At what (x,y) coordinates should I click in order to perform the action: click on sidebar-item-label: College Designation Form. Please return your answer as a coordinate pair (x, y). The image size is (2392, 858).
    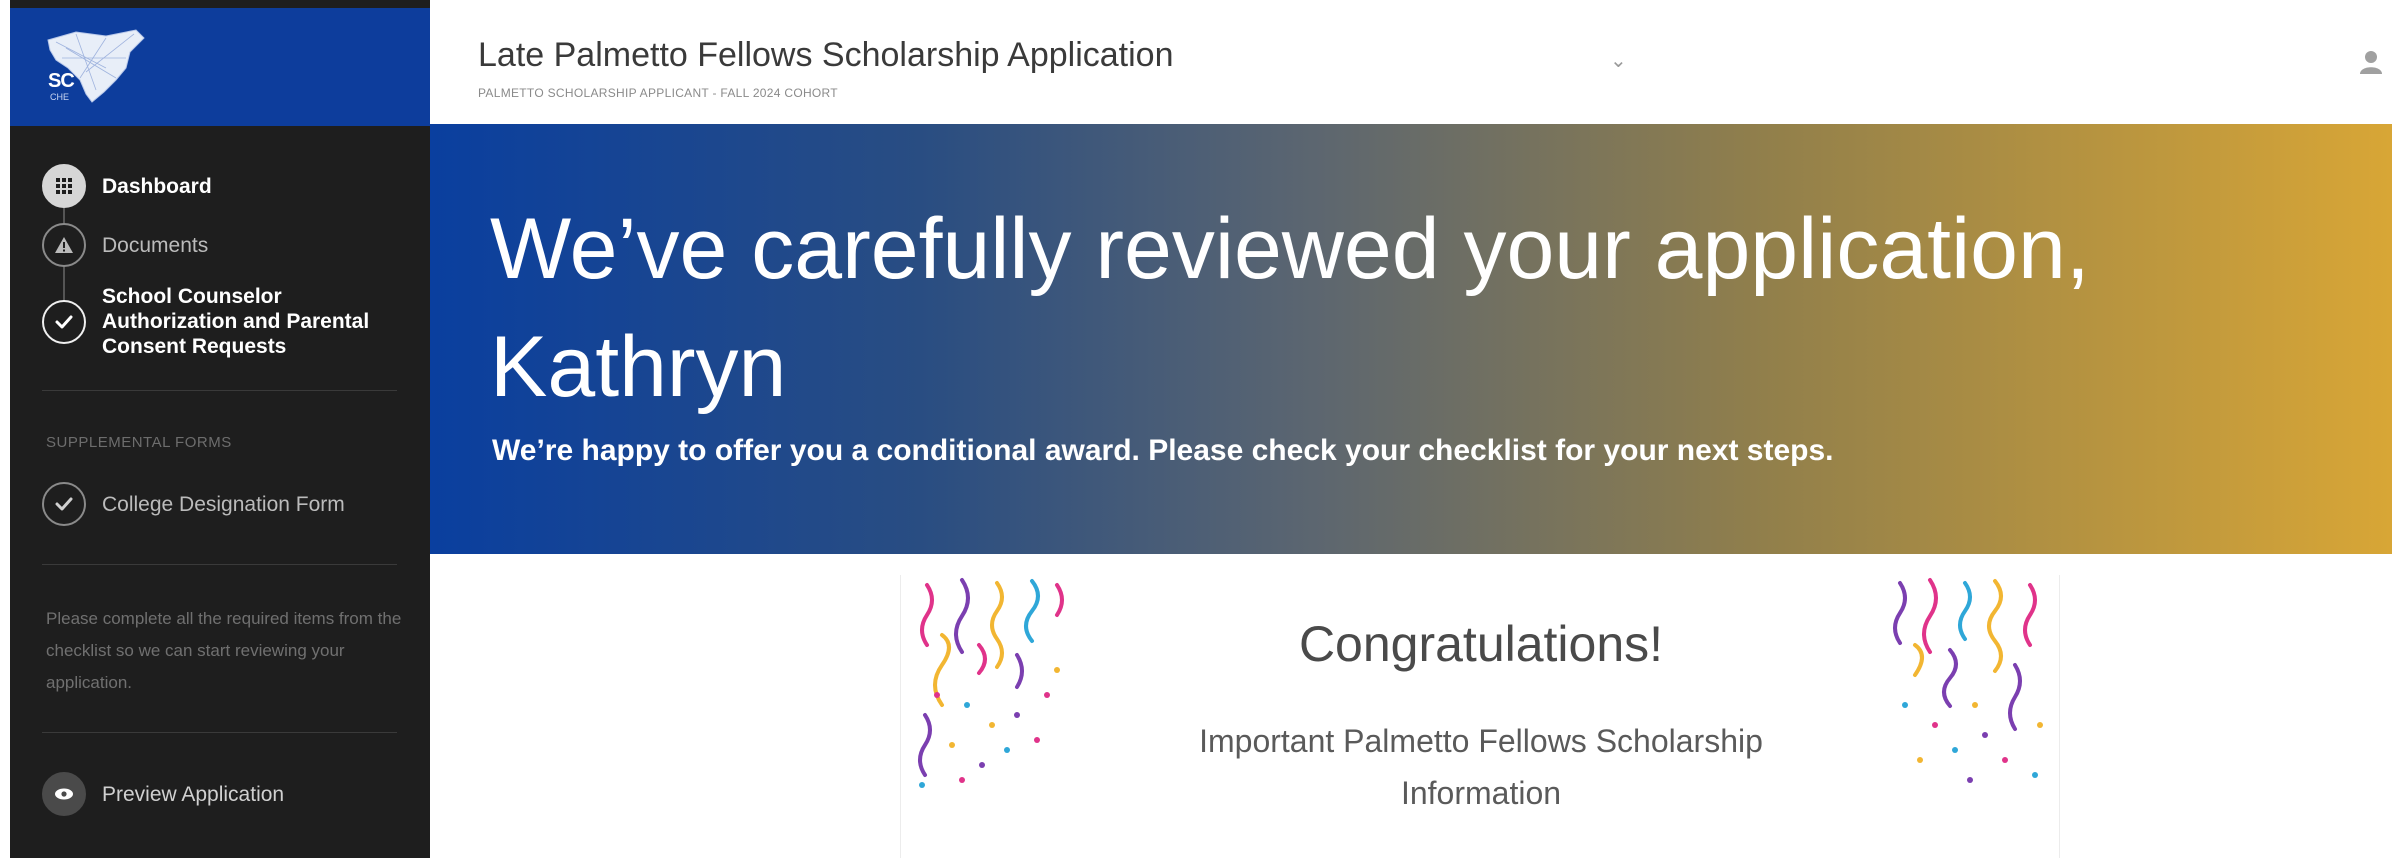
    Looking at the image, I should click on (223, 504).